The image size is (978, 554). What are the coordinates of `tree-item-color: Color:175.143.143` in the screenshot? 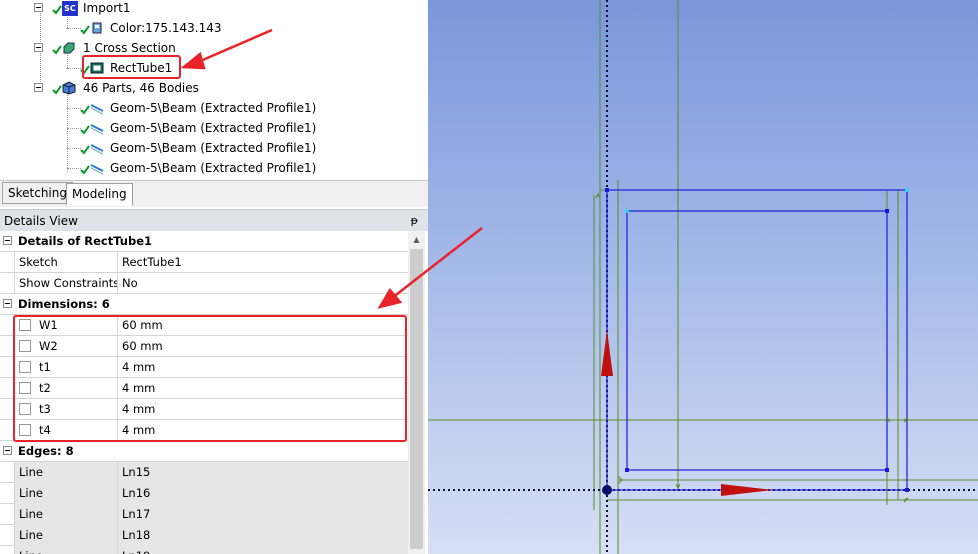 It's located at (210, 28).